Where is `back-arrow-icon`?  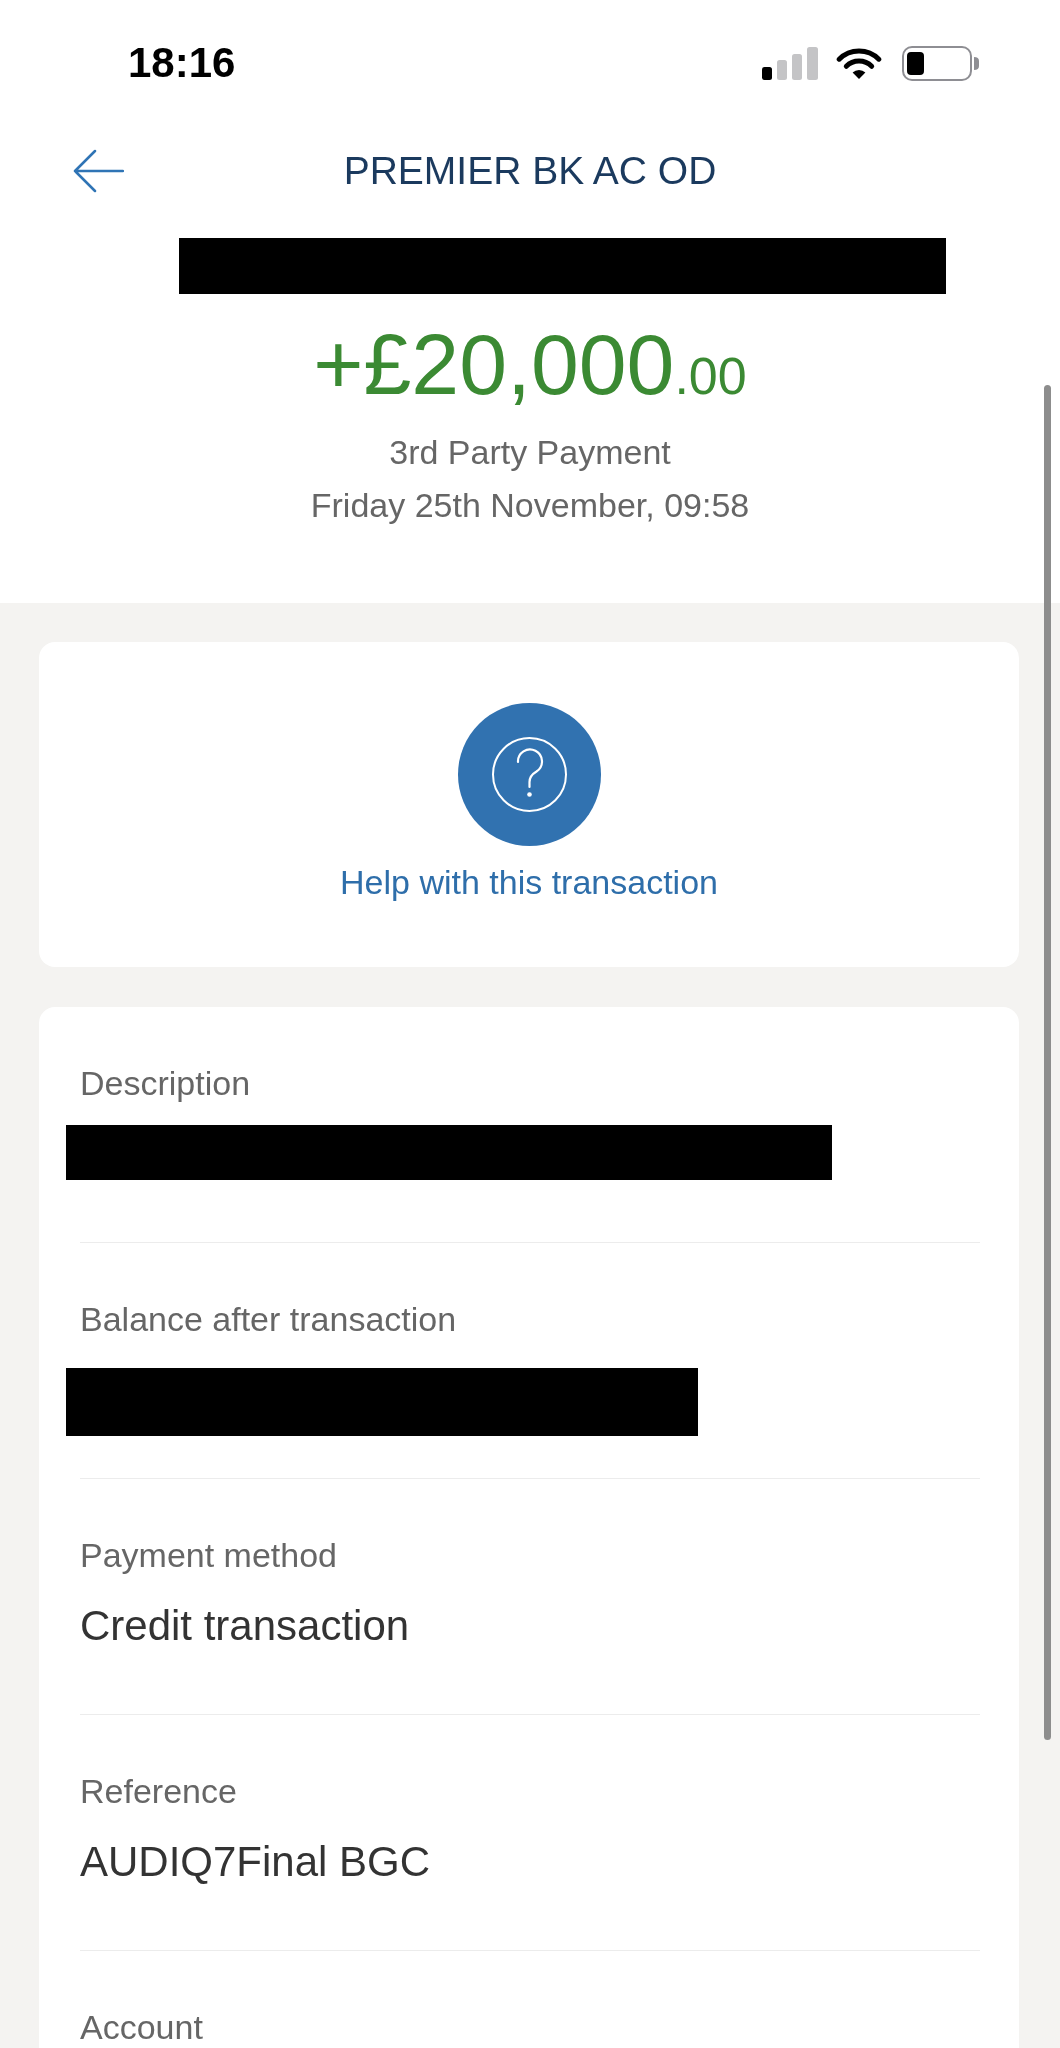 back-arrow-icon is located at coordinates (98, 171).